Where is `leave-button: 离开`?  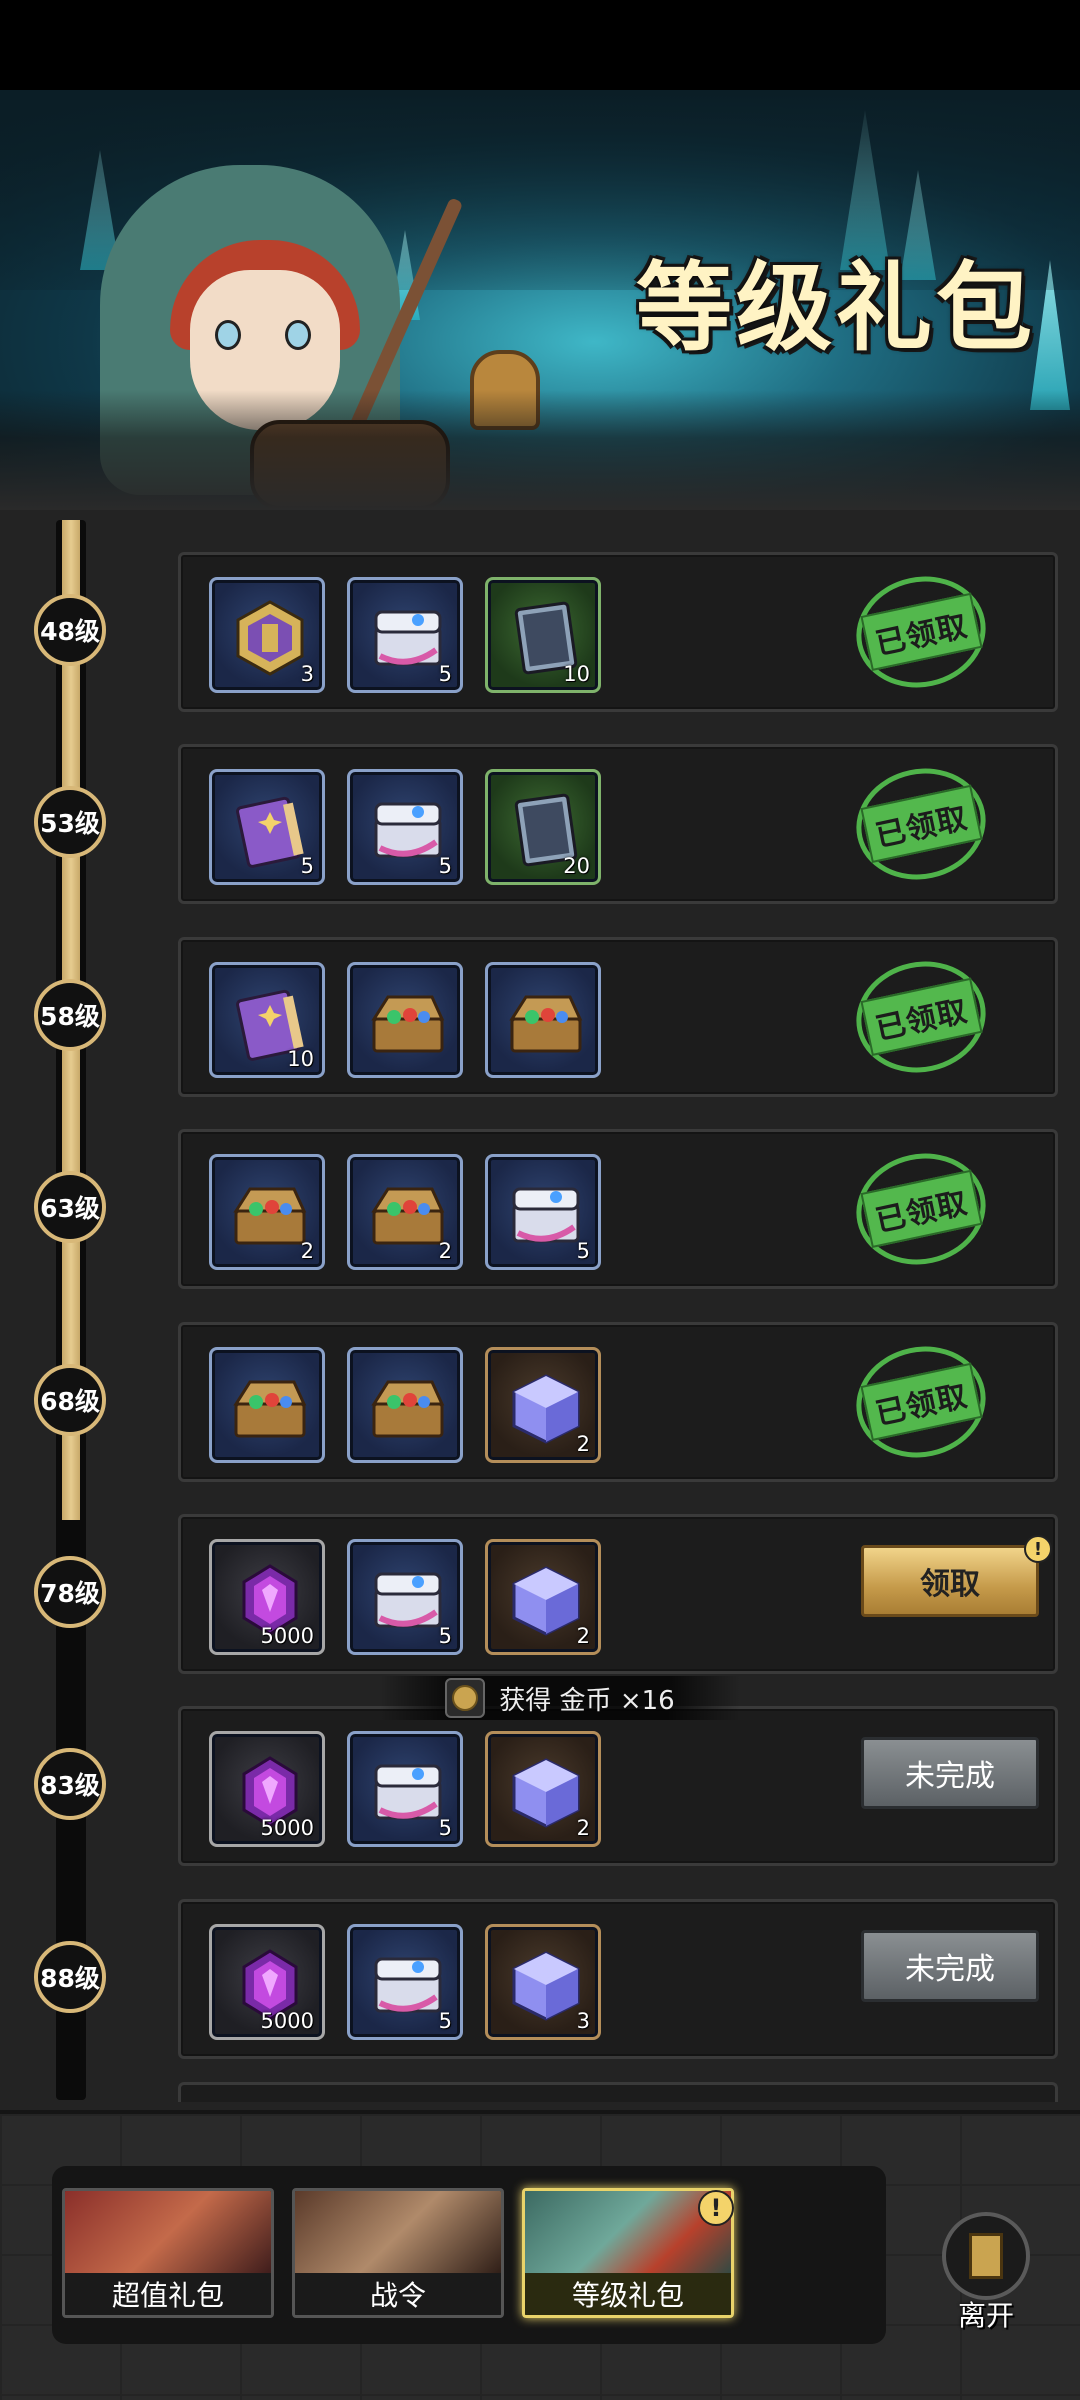
leave-button: 离开 is located at coordinates (986, 2272).